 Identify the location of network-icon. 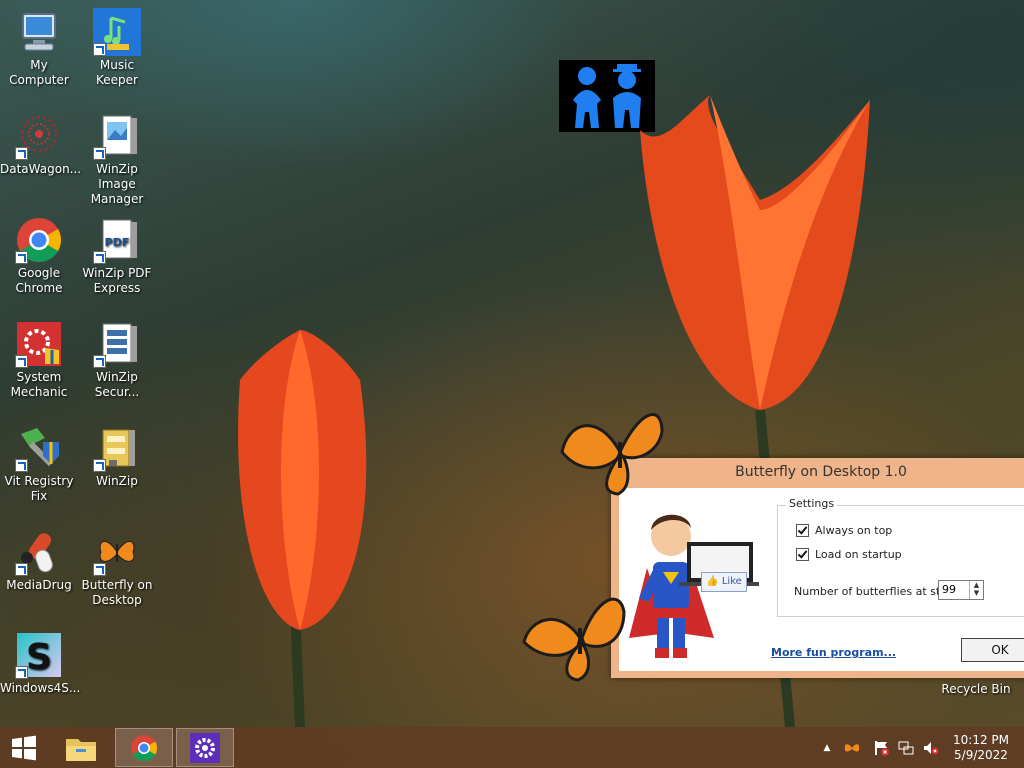
(906, 747).